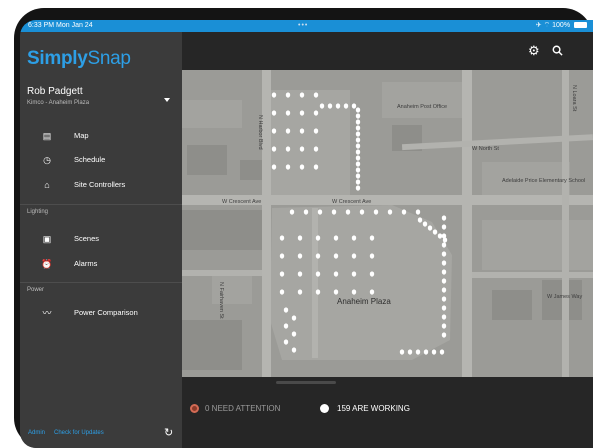 The image size is (593, 448). What do you see at coordinates (167, 100) in the screenshot?
I see `chevron-down-icon` at bounding box center [167, 100].